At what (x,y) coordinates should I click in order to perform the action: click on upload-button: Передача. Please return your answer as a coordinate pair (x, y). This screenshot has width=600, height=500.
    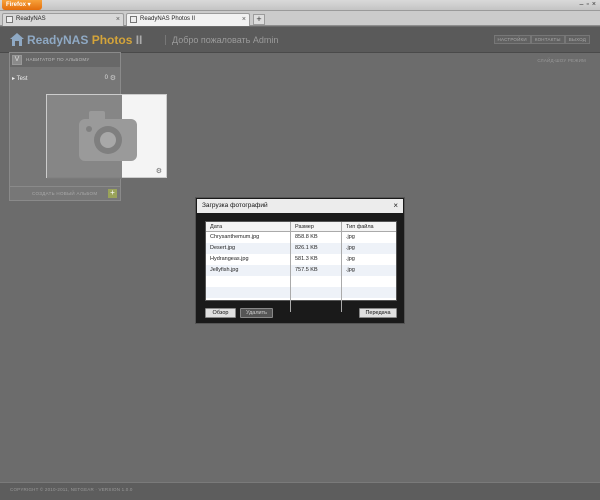
    Looking at the image, I should click on (378, 313).